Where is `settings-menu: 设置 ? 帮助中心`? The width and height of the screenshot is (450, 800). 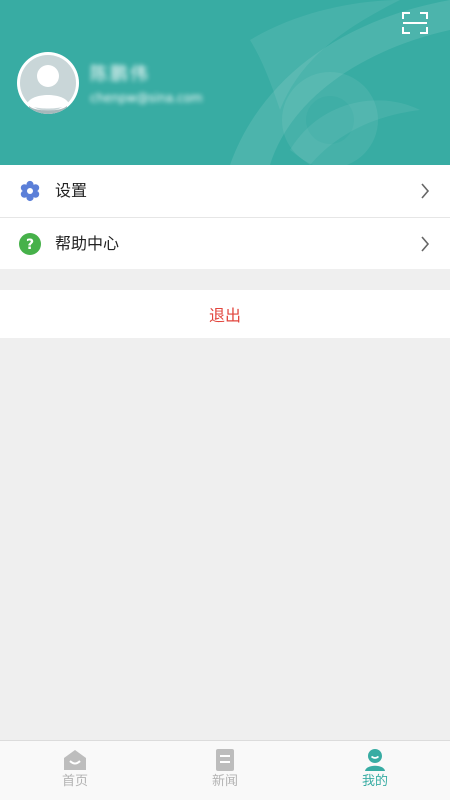 settings-menu: 设置 ? 帮助中心 is located at coordinates (225, 217).